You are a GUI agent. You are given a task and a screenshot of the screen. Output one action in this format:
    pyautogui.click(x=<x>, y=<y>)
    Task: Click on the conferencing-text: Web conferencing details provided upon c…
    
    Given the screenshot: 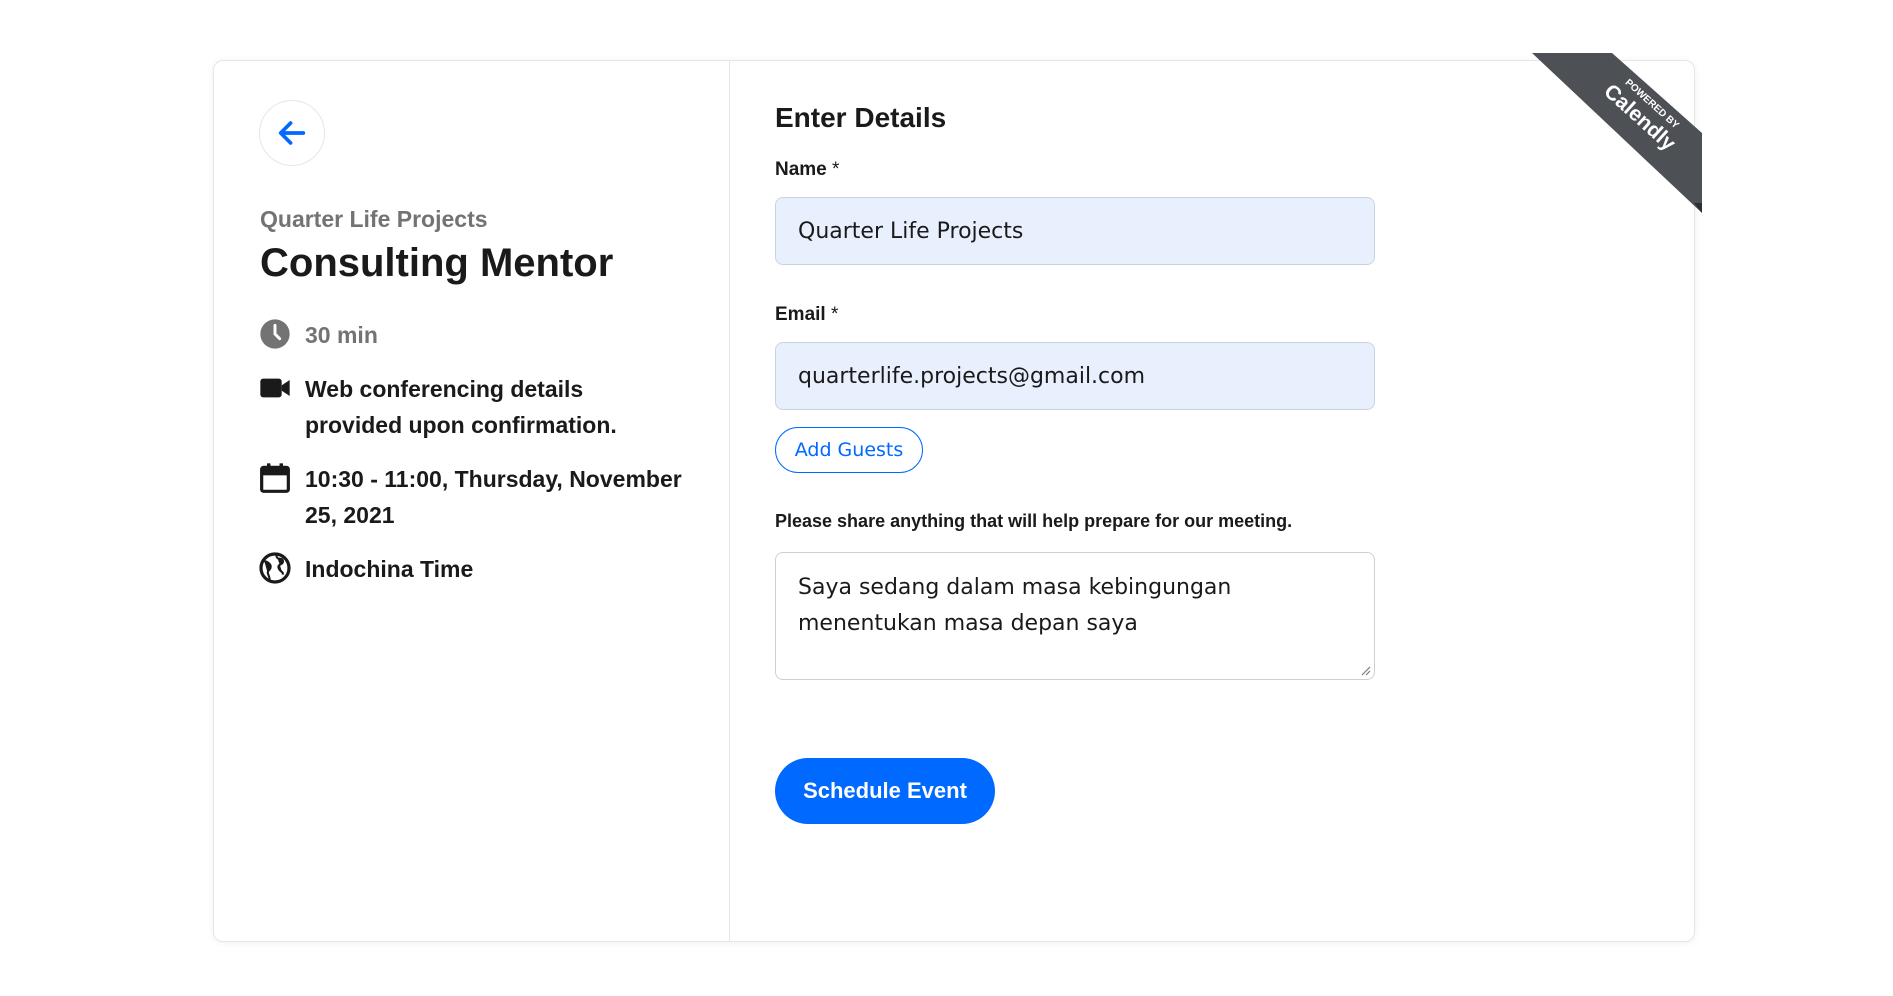 What is the action you would take?
    pyautogui.click(x=461, y=407)
    